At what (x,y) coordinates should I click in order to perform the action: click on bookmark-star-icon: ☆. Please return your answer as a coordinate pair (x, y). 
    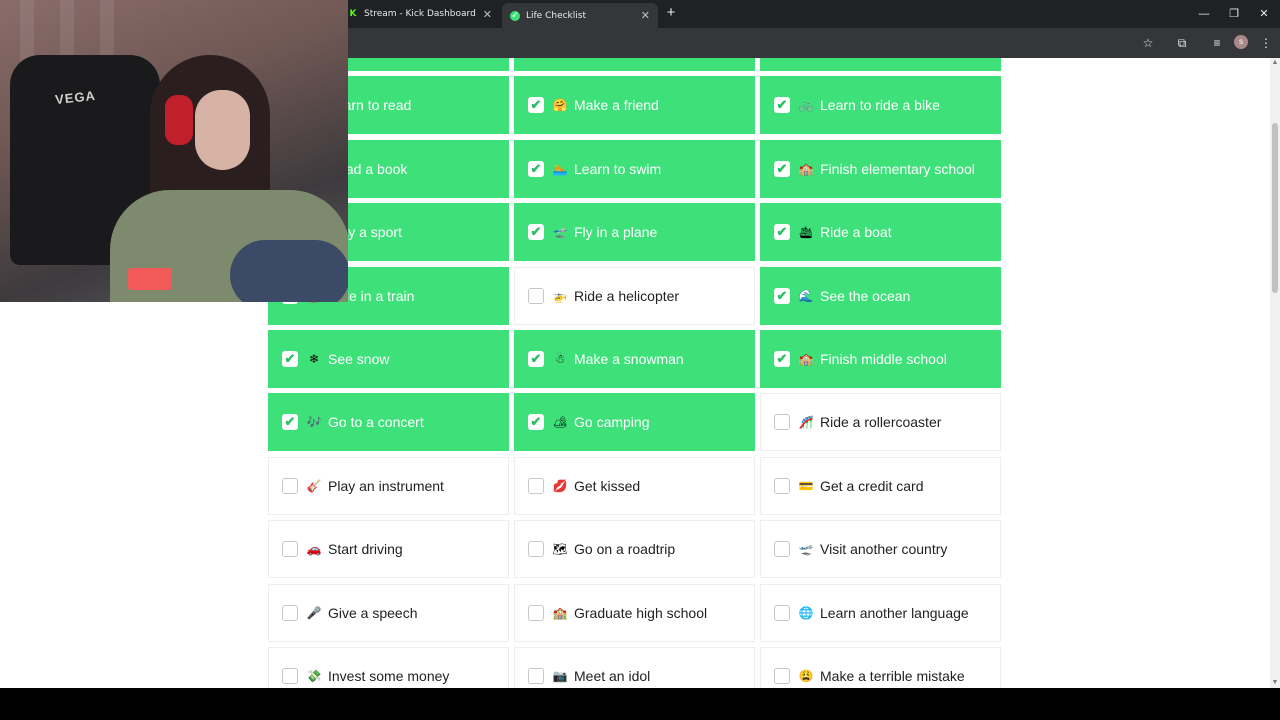
    Looking at the image, I should click on (1148, 43).